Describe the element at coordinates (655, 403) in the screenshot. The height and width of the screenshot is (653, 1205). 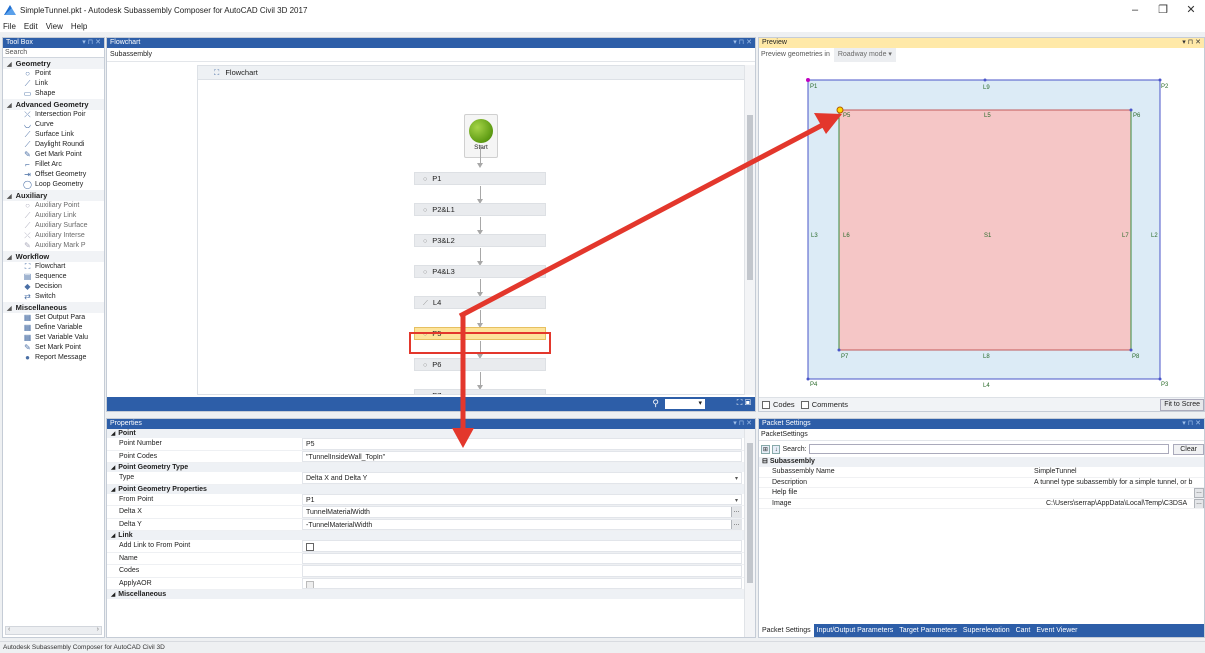
I see `magnifier-icon: ⚲` at that location.